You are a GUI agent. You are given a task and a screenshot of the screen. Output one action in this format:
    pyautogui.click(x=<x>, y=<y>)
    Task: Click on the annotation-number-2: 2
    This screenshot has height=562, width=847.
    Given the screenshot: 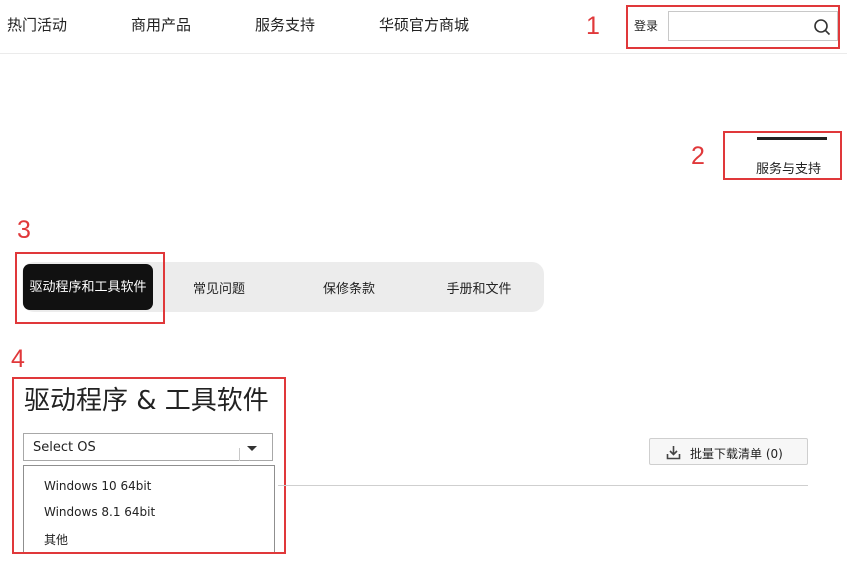 What is the action you would take?
    pyautogui.click(x=698, y=156)
    